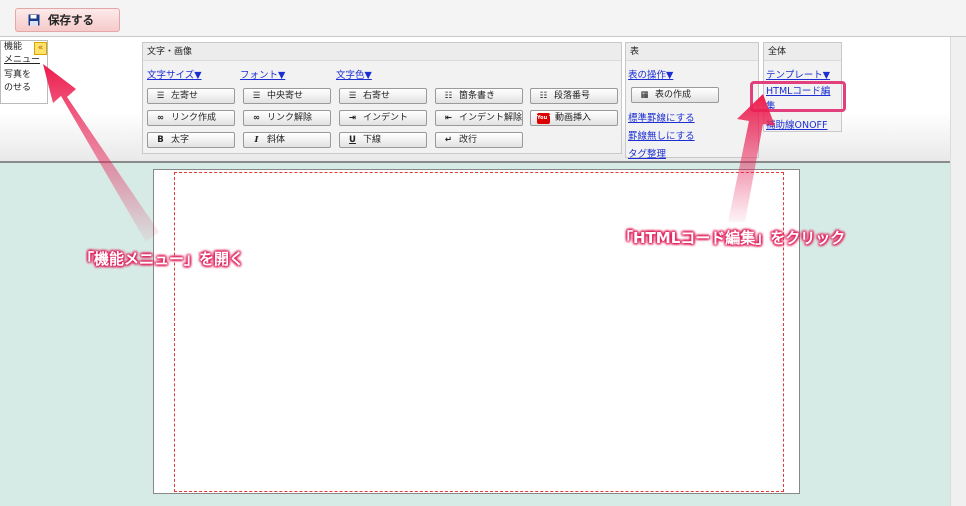  I want to click on align-right-icon: ☰, so click(352, 96).